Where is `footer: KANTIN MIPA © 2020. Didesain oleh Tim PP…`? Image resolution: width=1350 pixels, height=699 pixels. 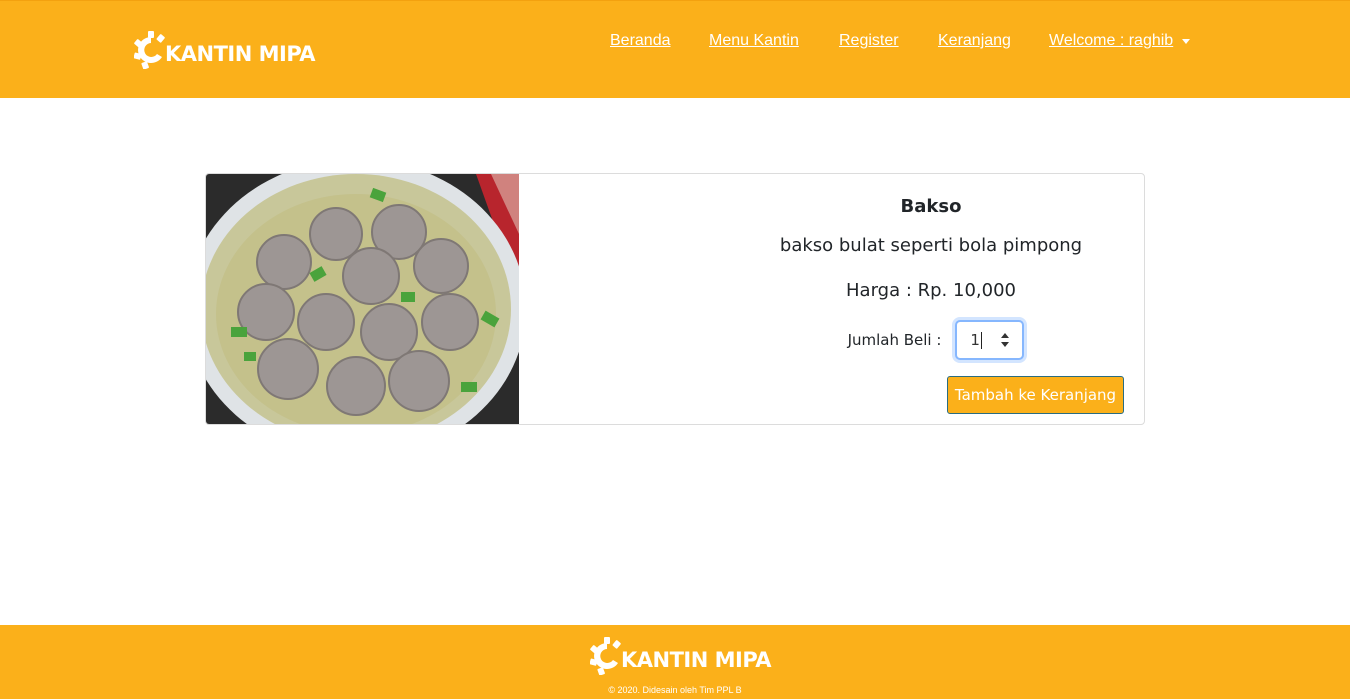
footer: KANTIN MIPA © 2020. Didesain oleh Tim PP… is located at coordinates (675, 662).